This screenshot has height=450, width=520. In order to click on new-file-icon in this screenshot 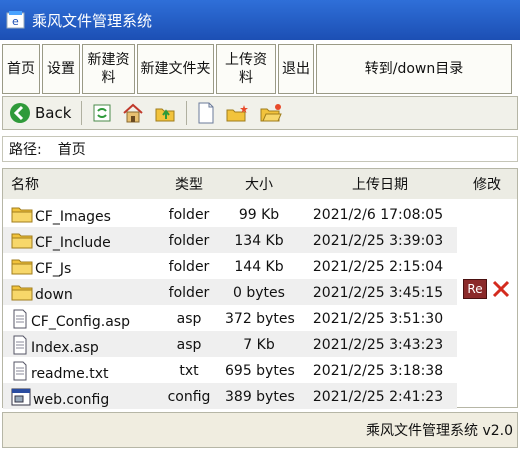, I will do `click(206, 113)`.